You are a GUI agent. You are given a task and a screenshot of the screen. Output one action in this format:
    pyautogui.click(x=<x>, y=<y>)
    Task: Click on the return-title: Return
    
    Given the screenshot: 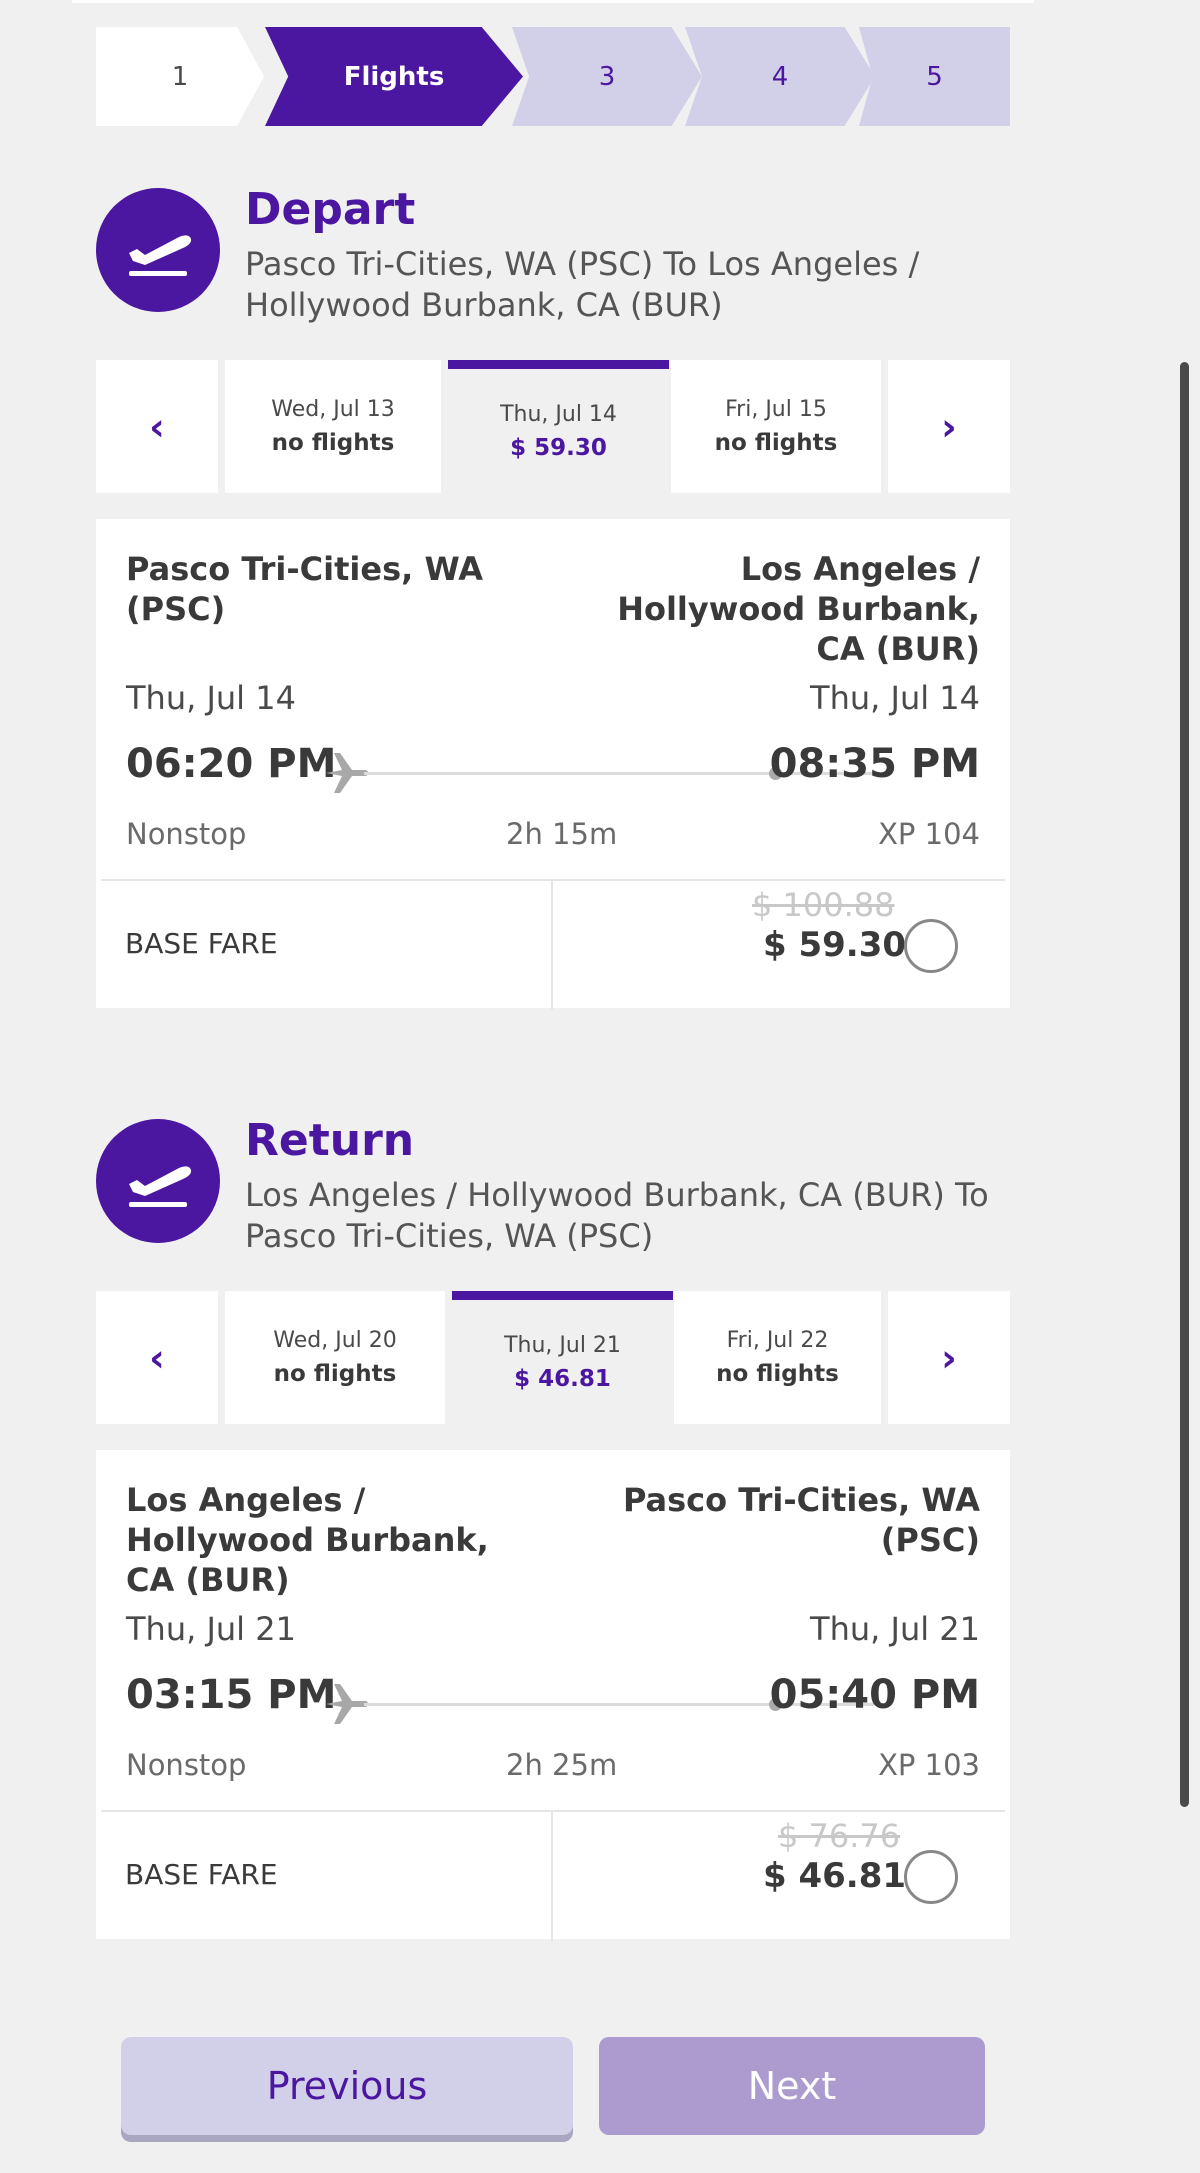 What is the action you would take?
    pyautogui.click(x=330, y=1140)
    